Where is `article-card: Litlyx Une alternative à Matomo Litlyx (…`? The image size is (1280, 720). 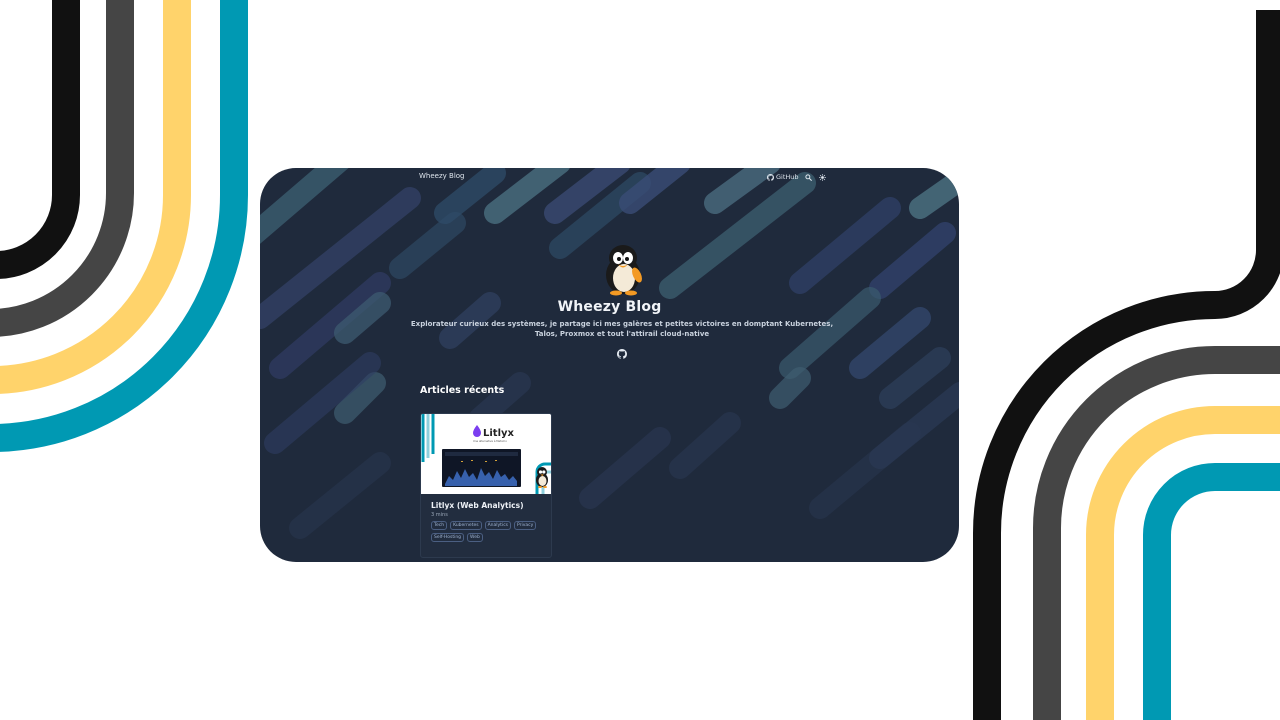
article-card: Litlyx Une alternative à Matomo Litlyx (… is located at coordinates (486, 485).